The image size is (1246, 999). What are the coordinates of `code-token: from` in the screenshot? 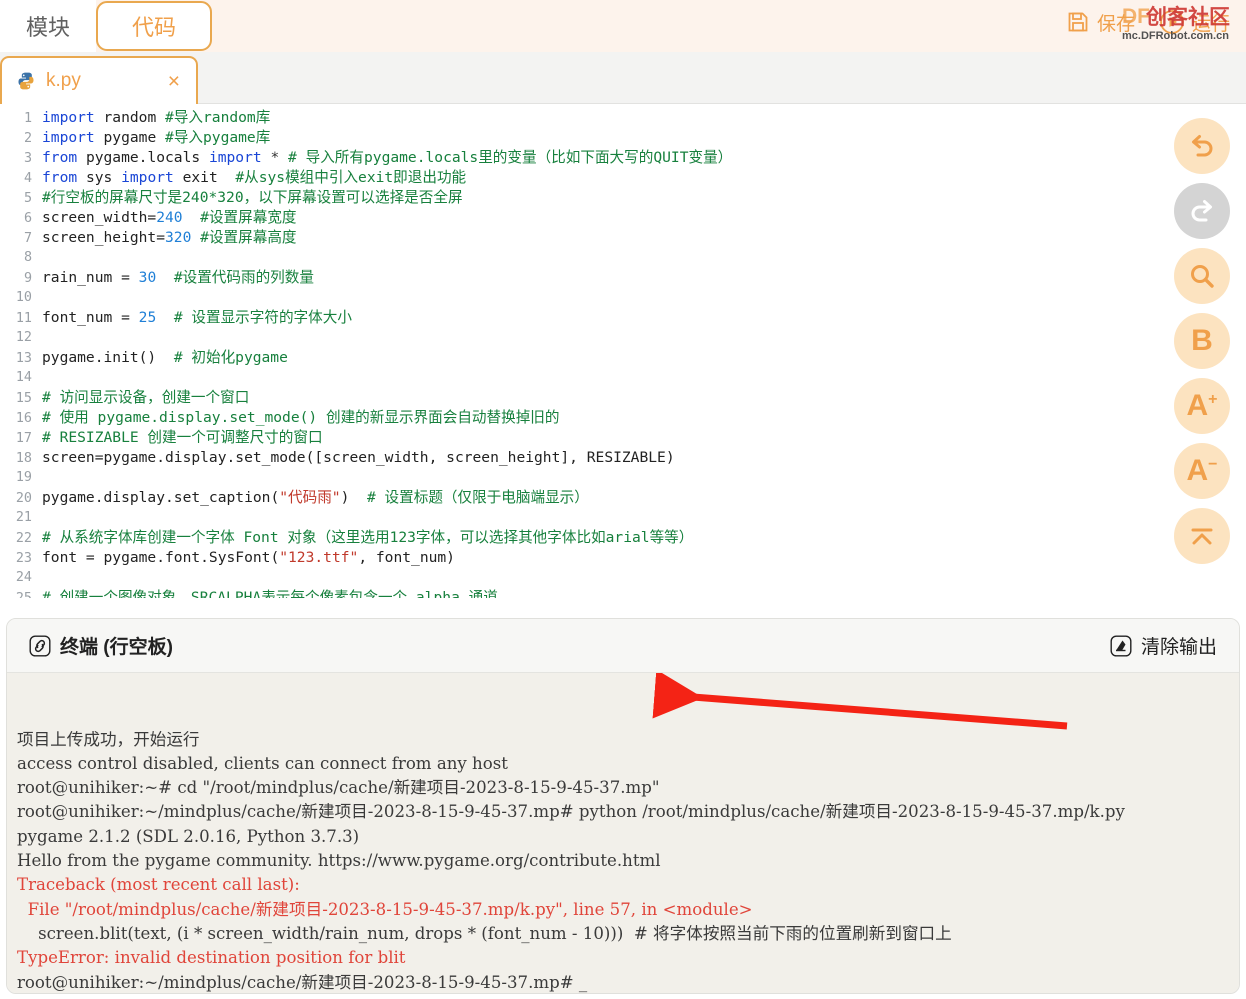 It's located at (64, 157).